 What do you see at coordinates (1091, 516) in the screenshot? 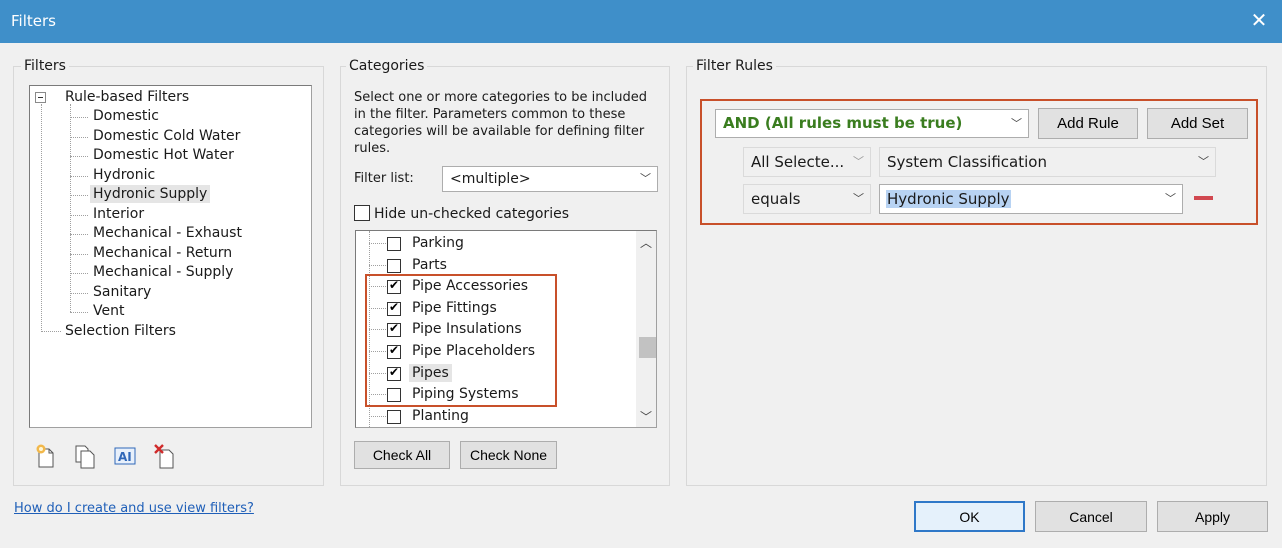
I see `cancel-button: Cancel` at bounding box center [1091, 516].